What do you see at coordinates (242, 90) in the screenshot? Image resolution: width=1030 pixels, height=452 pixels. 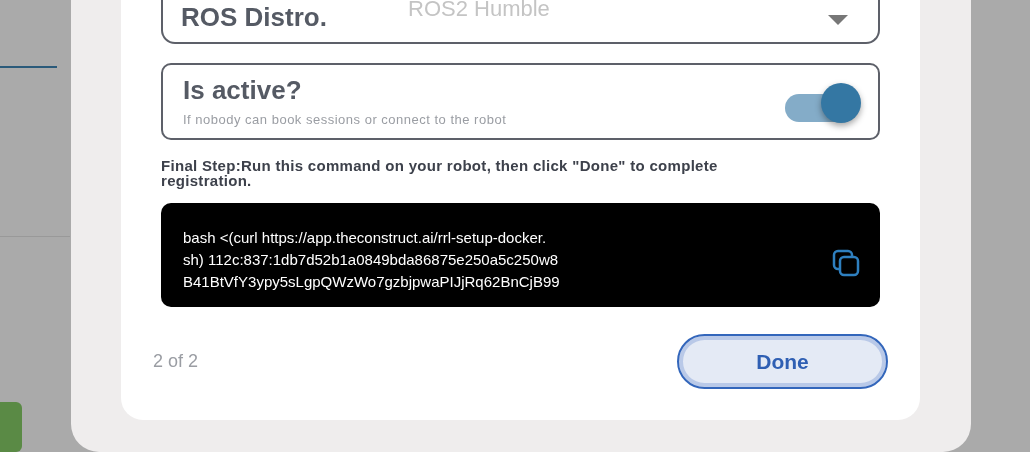 I see `toggle-title: Is active?` at bounding box center [242, 90].